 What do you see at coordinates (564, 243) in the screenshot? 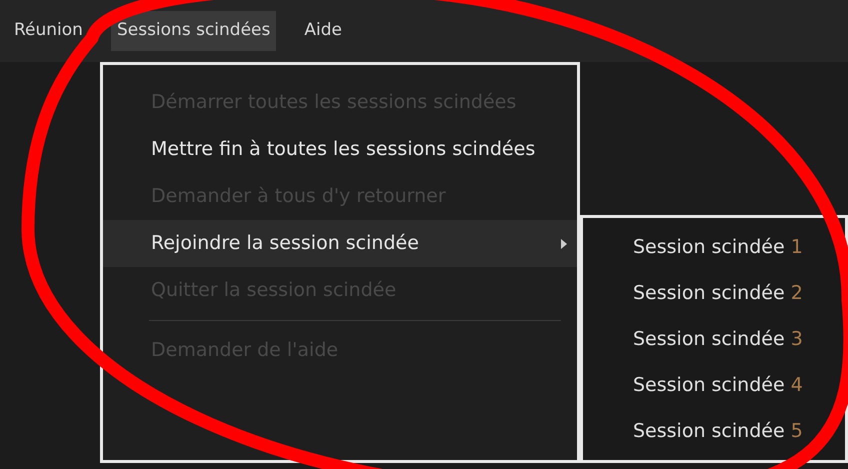
I see `submenu-arrow-icon` at bounding box center [564, 243].